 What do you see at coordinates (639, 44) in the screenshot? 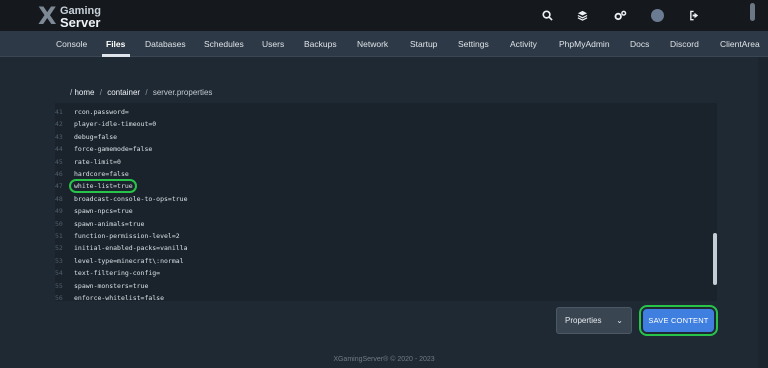
I see `tab-docs: Docs` at bounding box center [639, 44].